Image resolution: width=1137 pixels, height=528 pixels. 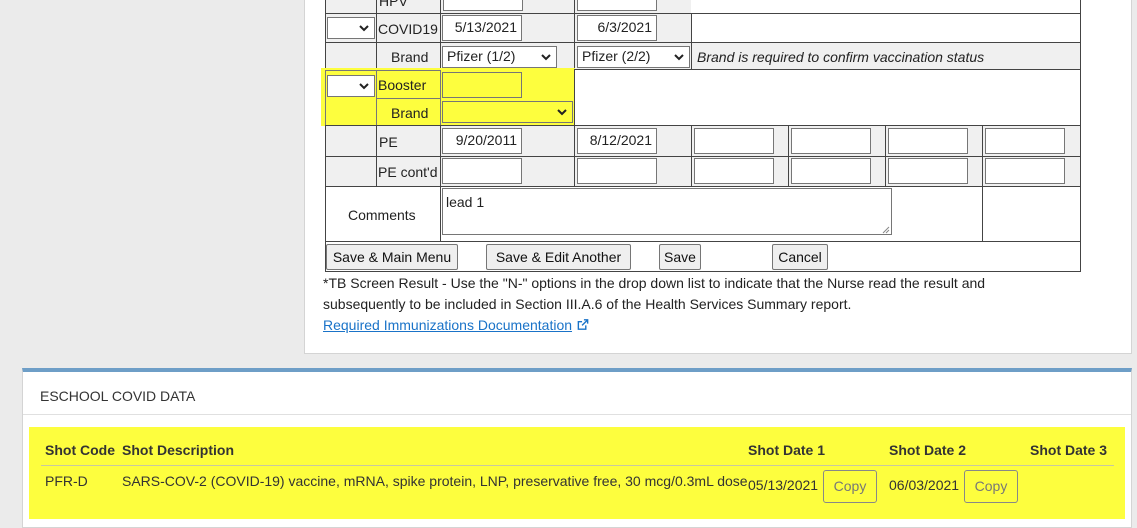 I want to click on covid-brand2-select: Pfizer (2/2), so click(x=633, y=57).